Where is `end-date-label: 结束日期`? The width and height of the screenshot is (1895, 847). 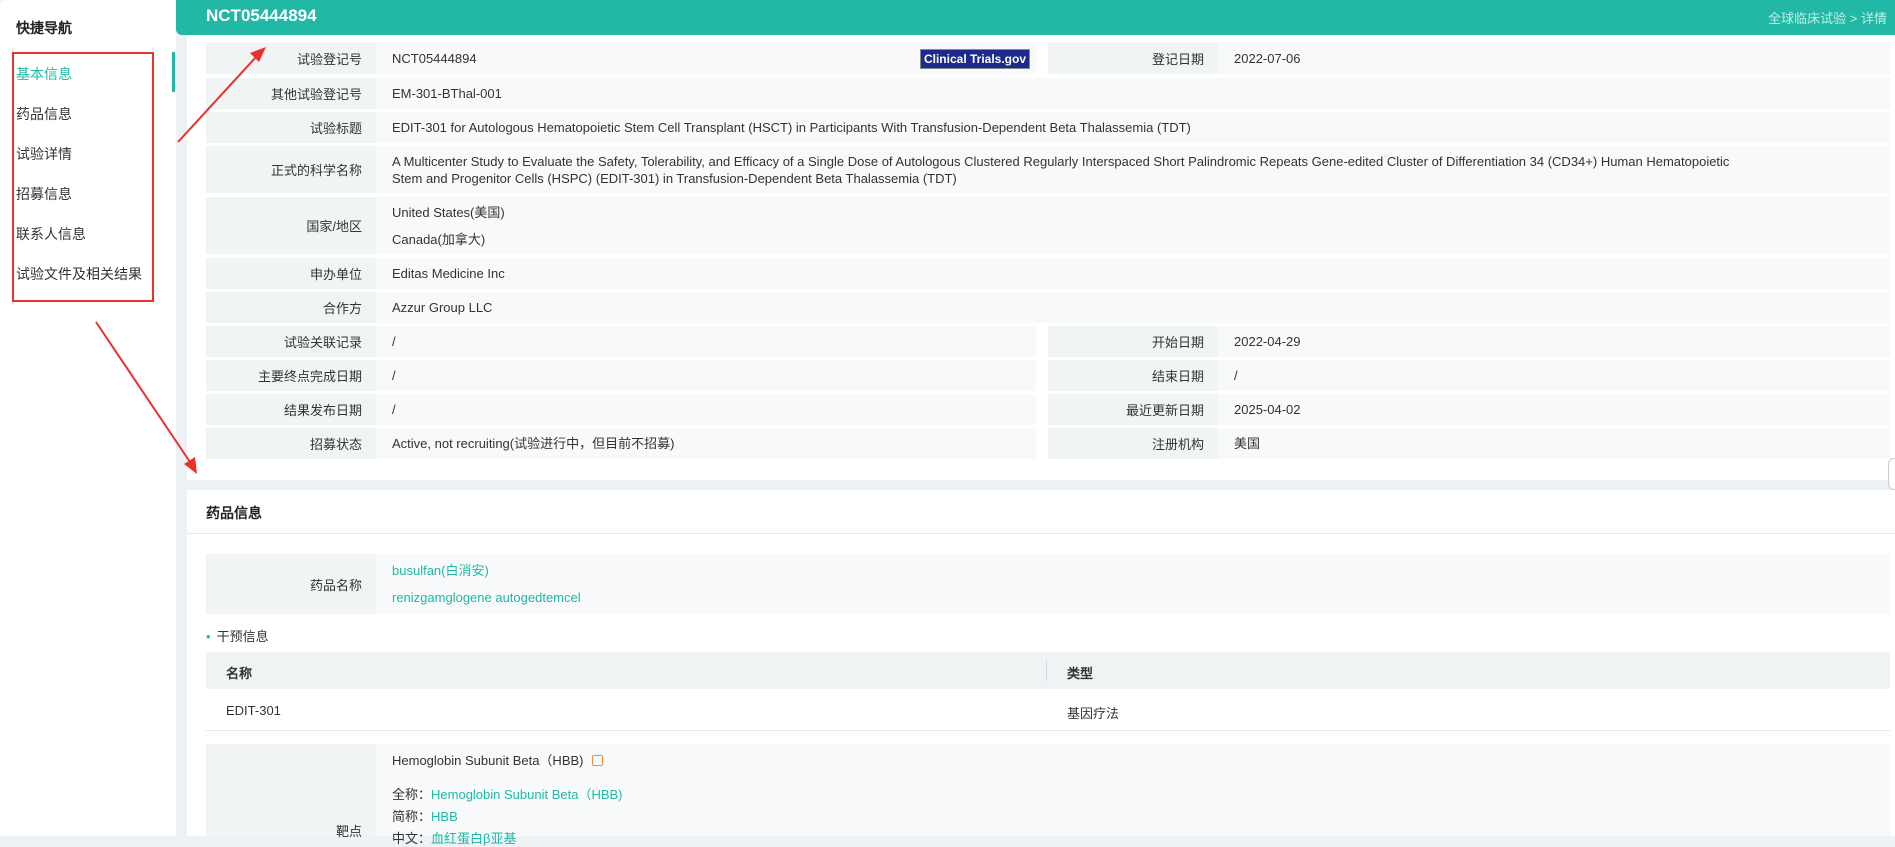
end-date-label: 结束日期 is located at coordinates (1133, 375).